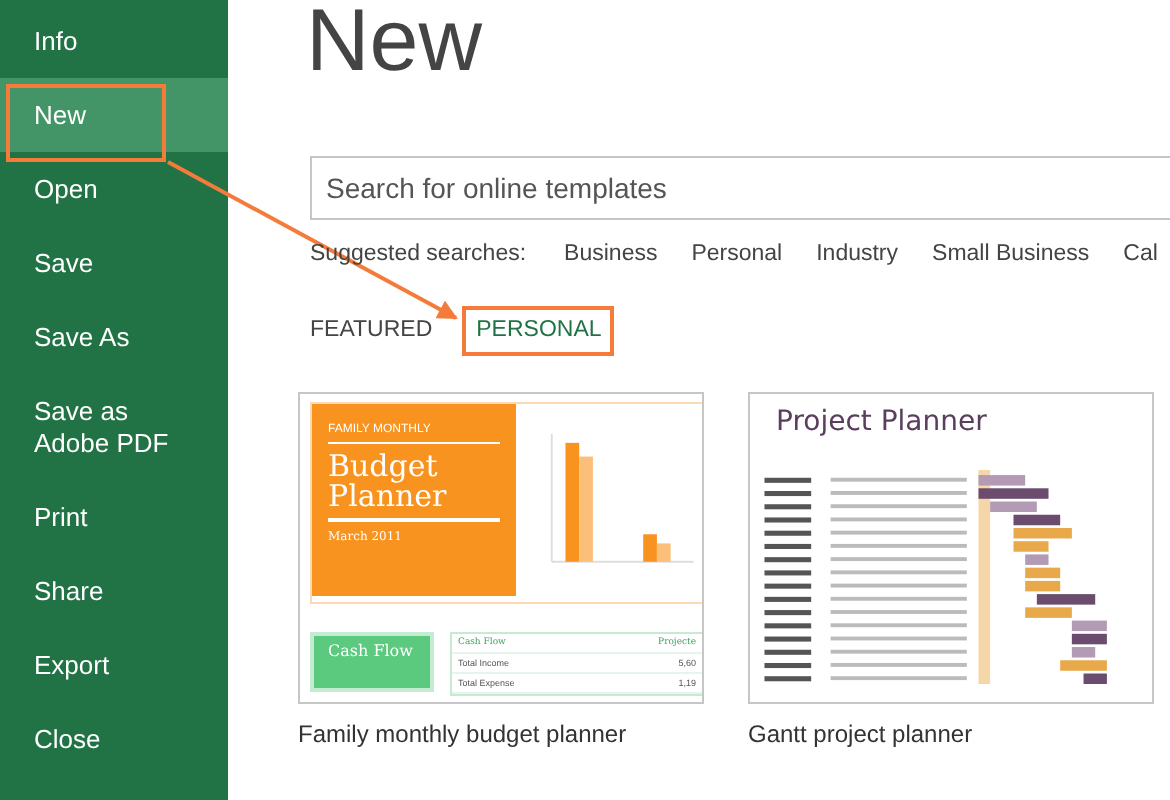  I want to click on sidebar-item: Open, so click(114, 189).